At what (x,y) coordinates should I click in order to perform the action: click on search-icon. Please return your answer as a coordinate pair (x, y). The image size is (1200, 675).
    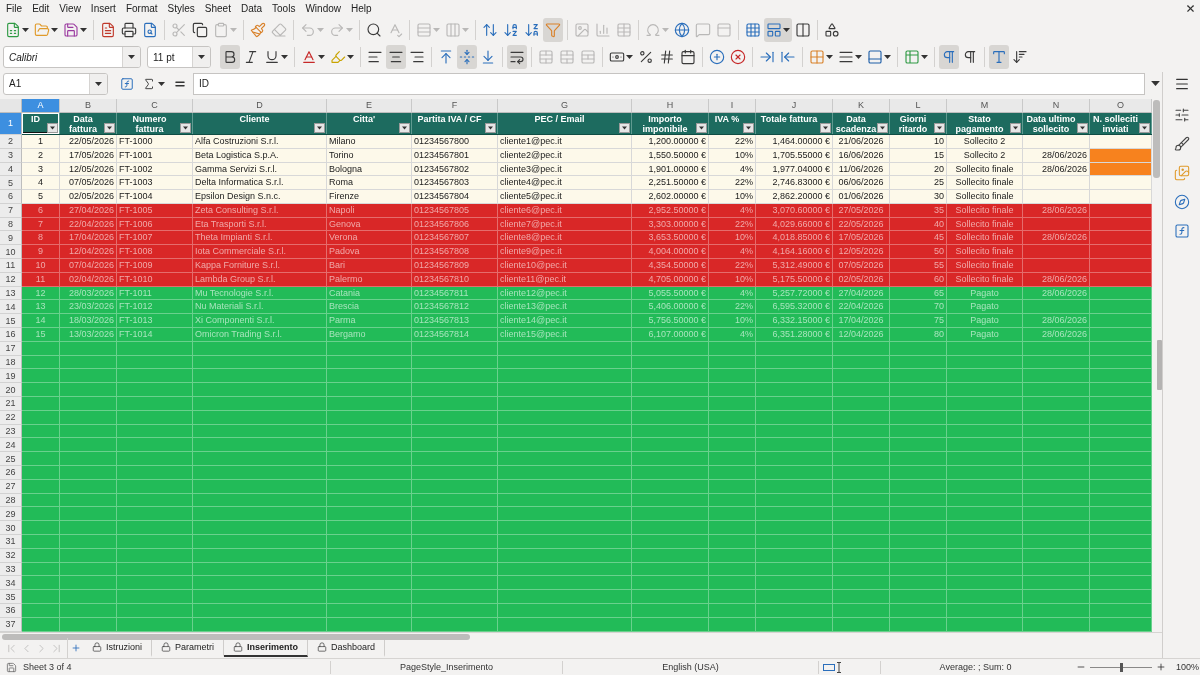
    Looking at the image, I should click on (374, 30).